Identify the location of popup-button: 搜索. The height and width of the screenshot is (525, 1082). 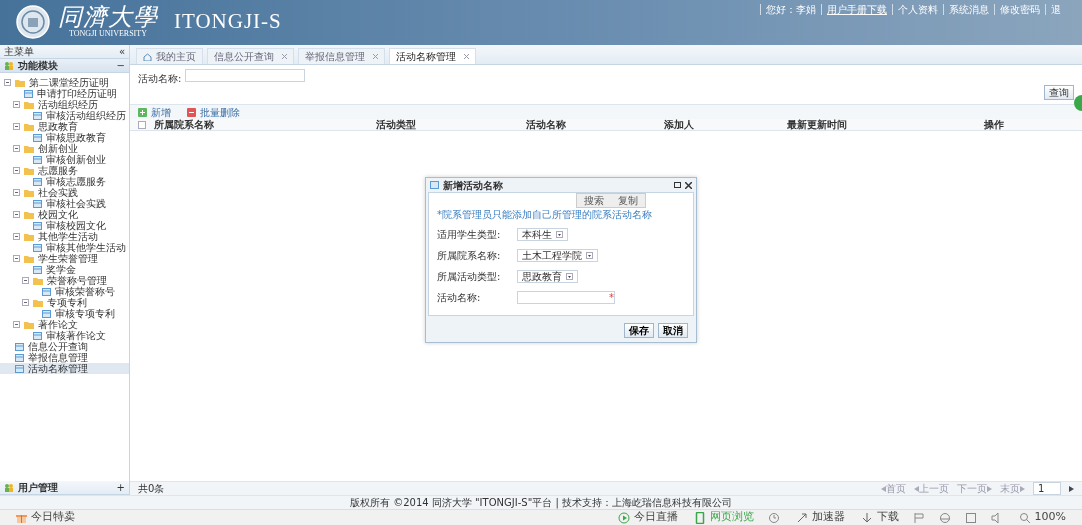
(594, 200).